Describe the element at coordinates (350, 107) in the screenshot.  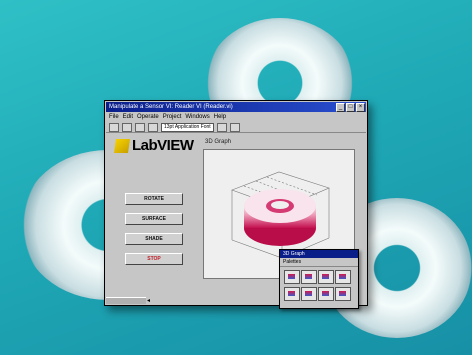
I see `maximize-button: □` at that location.